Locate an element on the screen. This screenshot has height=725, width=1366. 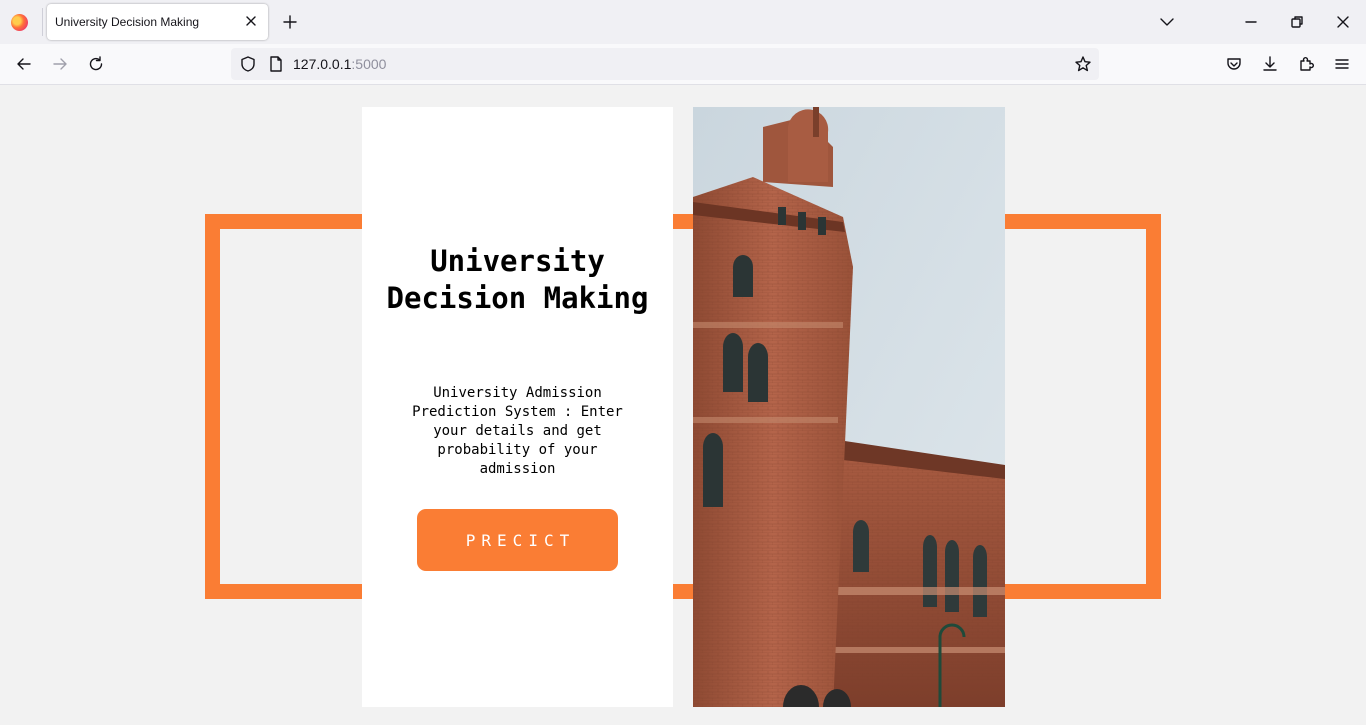
tab-active: University Decision Making is located at coordinates (157, 22).